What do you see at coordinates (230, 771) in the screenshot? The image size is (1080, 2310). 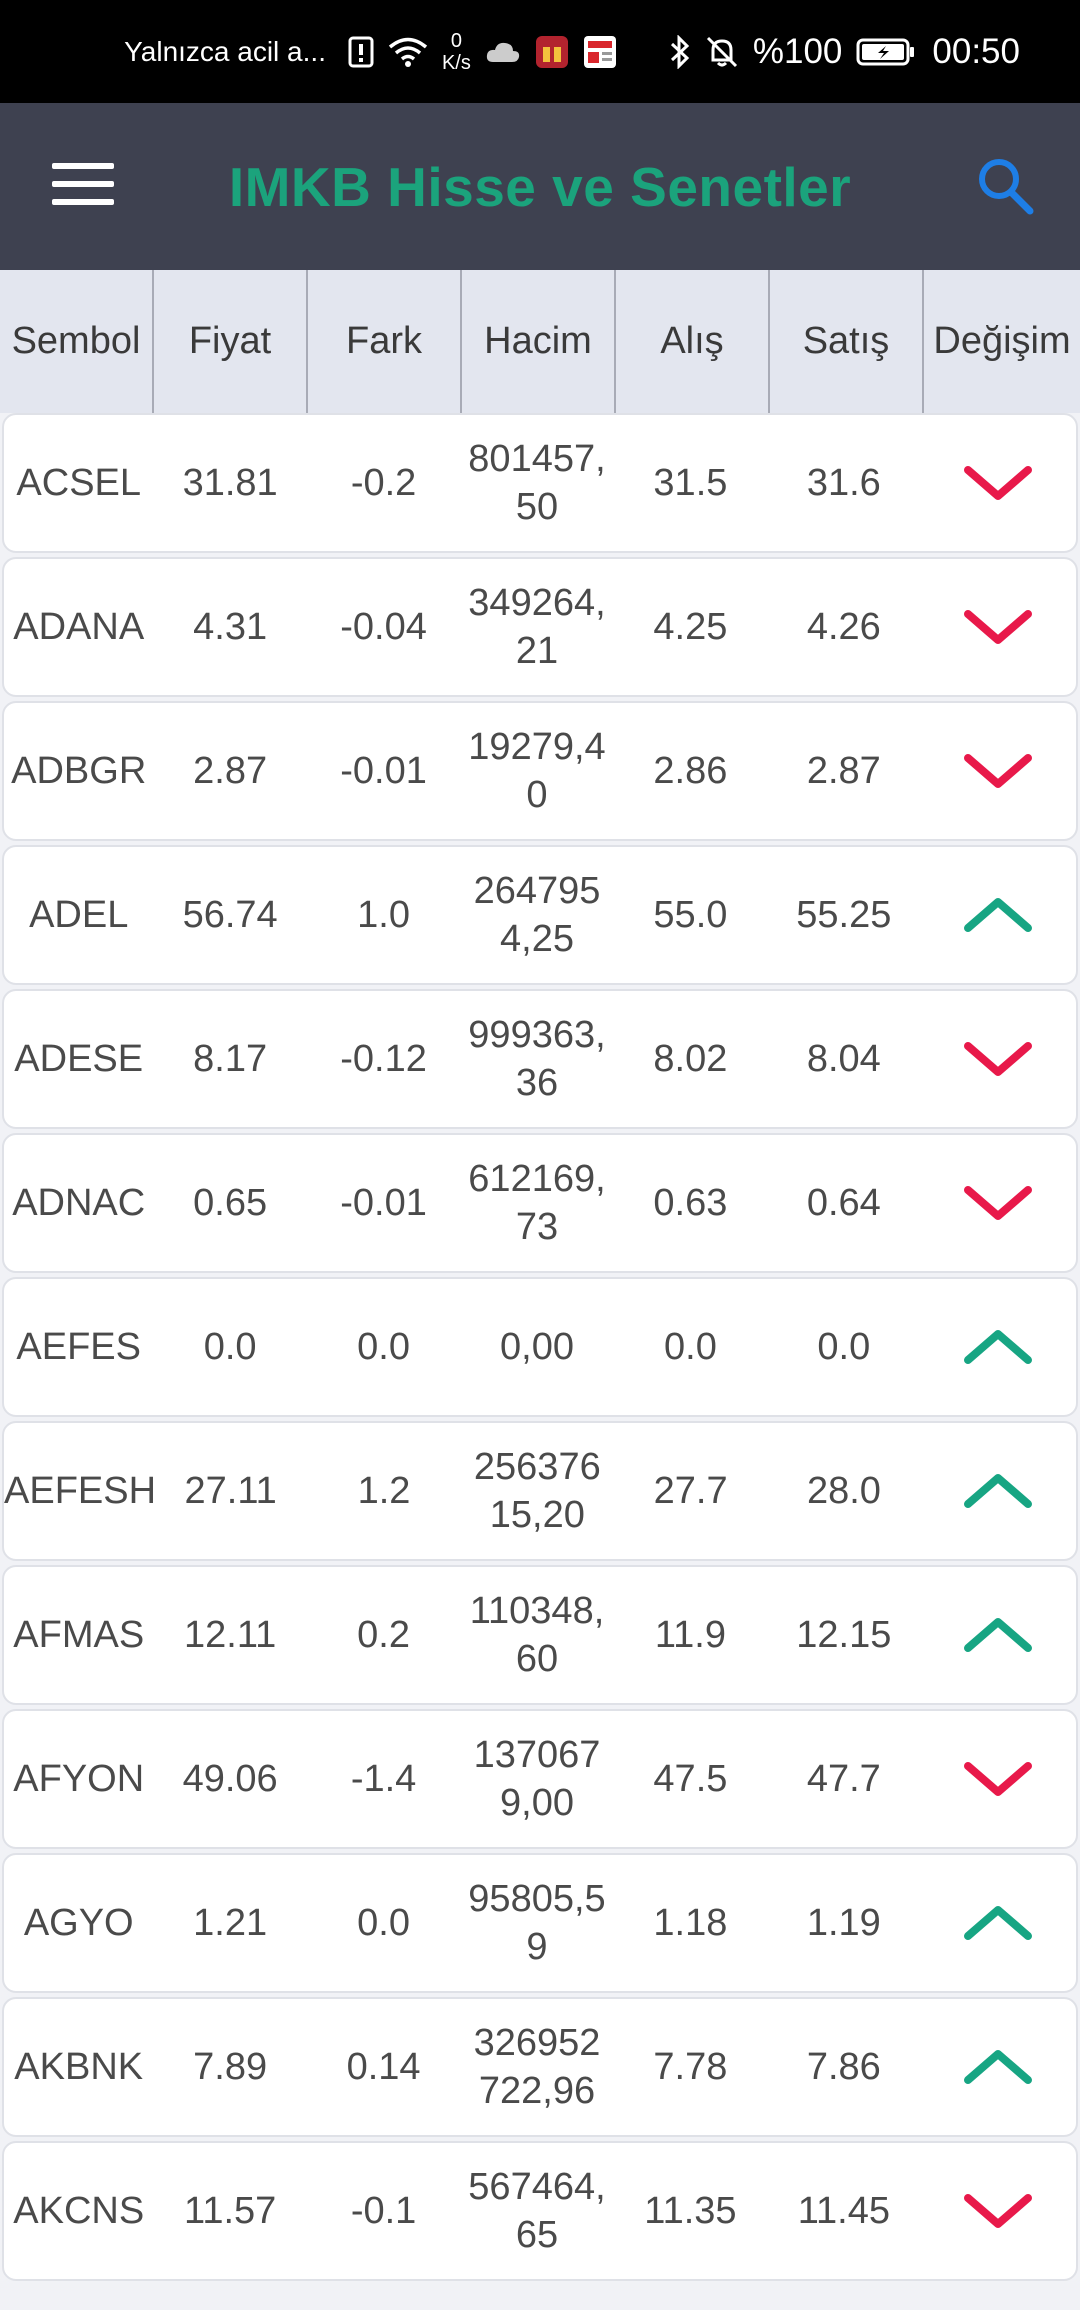 I see `stock-price: 2.87` at bounding box center [230, 771].